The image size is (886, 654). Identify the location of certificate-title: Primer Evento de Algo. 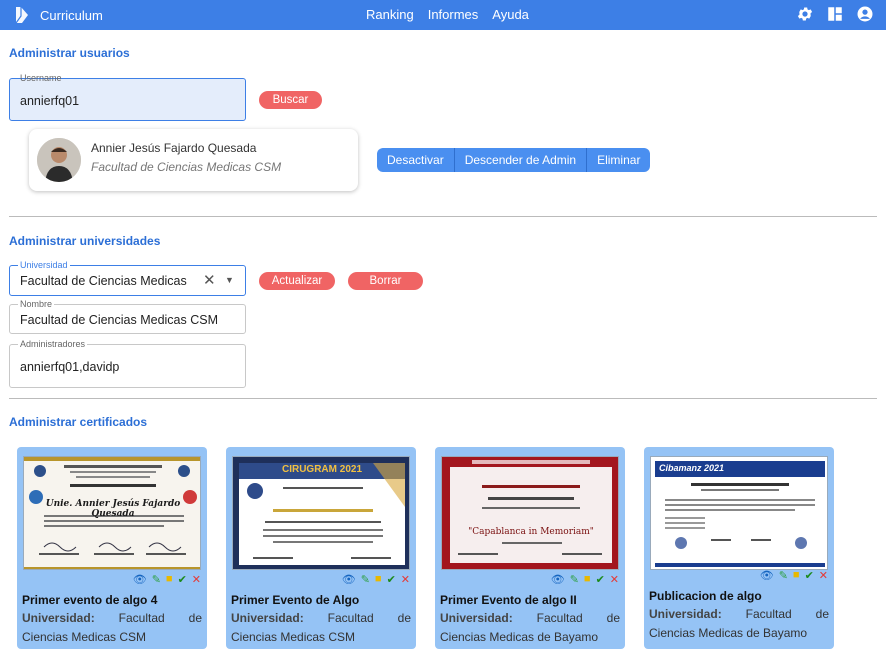
(295, 600).